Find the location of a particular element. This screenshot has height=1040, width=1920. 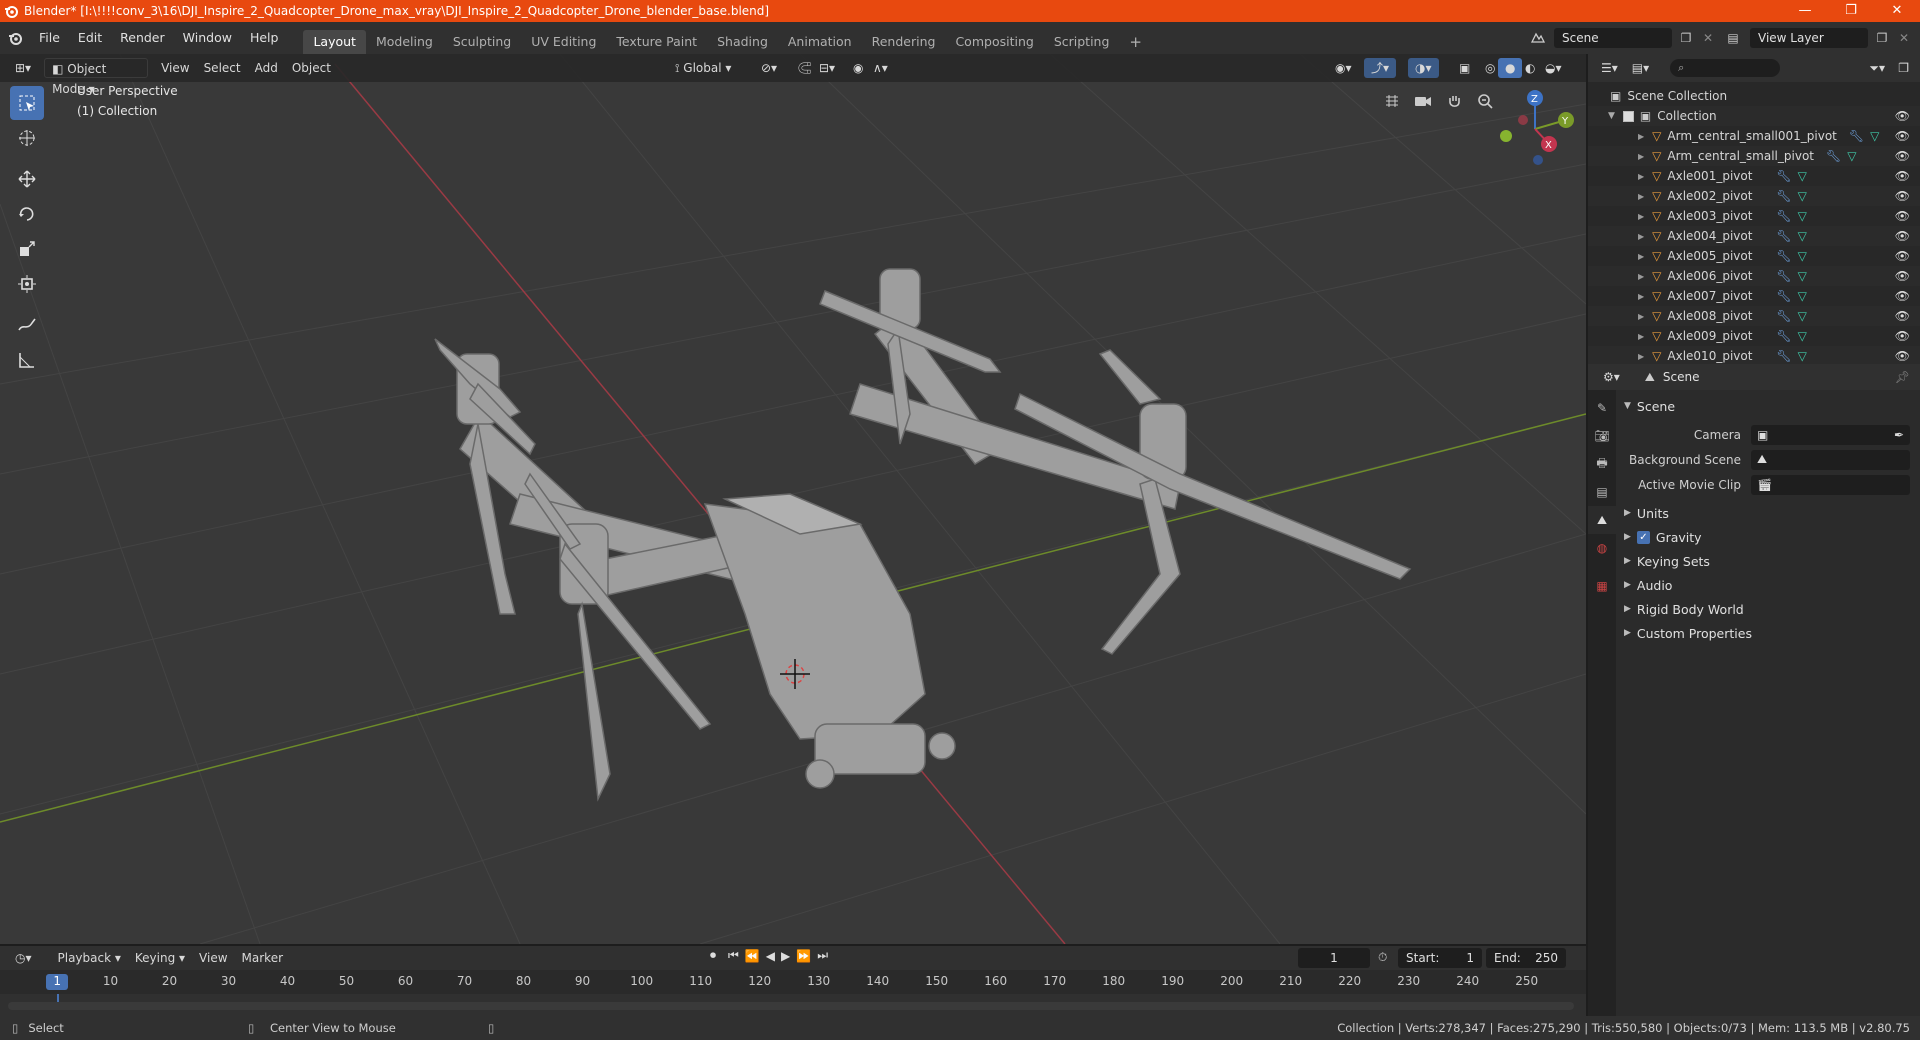

menu-keying: Keying ▾ is located at coordinates (160, 958).